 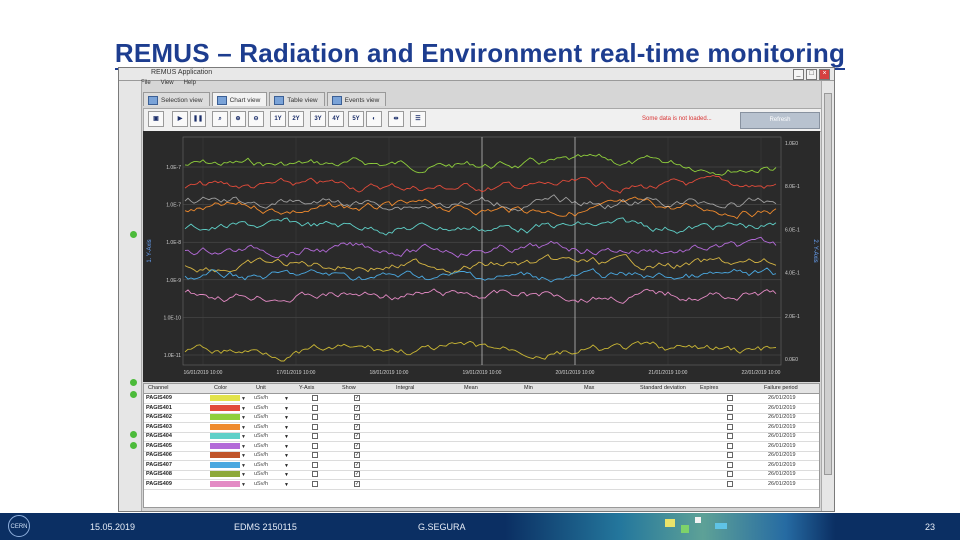 I want to click on zoom-icon: ⌕, so click(x=220, y=119).